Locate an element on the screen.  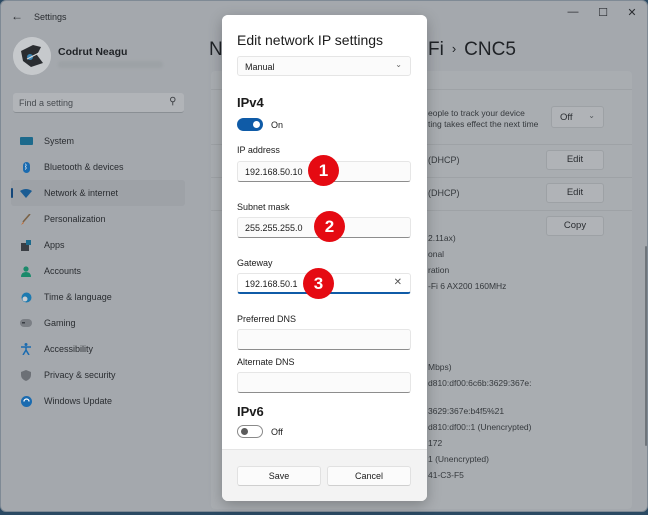
annotation-badge-2: 2 is located at coordinates (329, 226).